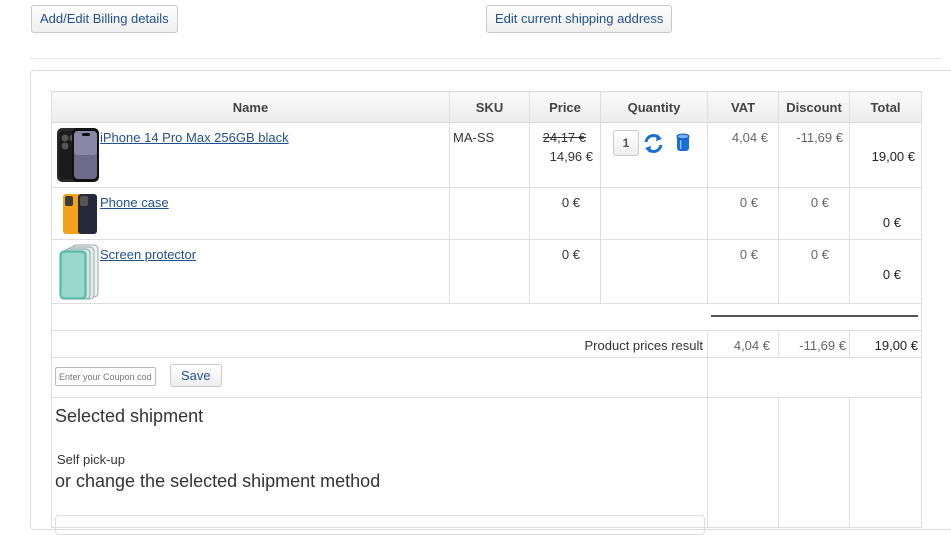 This screenshot has height=535, width=951. I want to click on header-name: Name, so click(250, 107).